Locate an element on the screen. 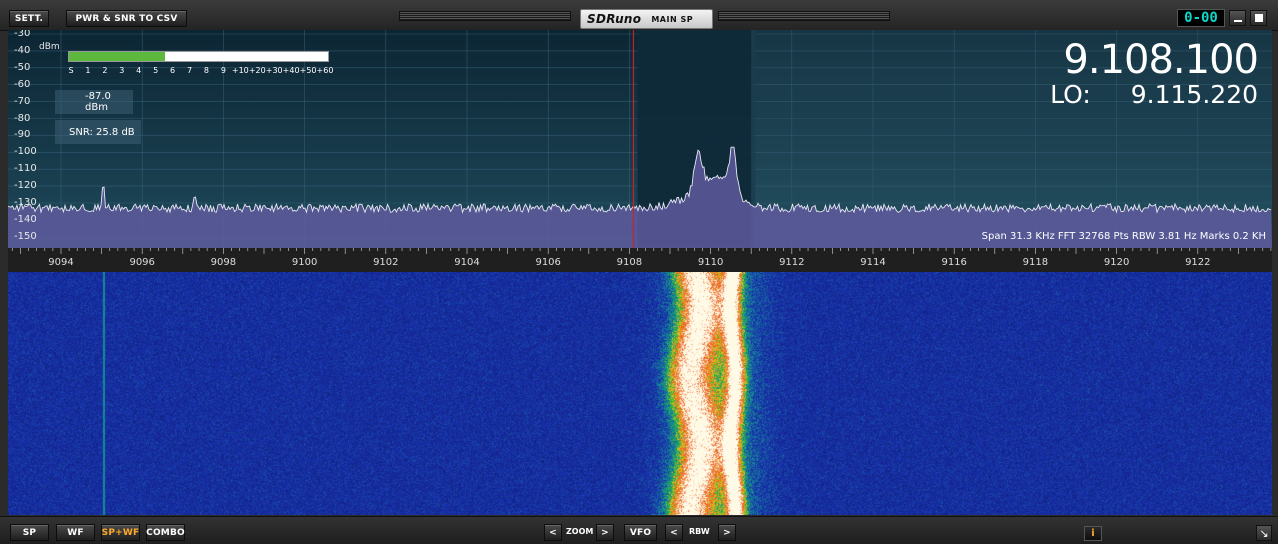 The width and height of the screenshot is (1278, 544). lo-label: LO: is located at coordinates (1070, 94).